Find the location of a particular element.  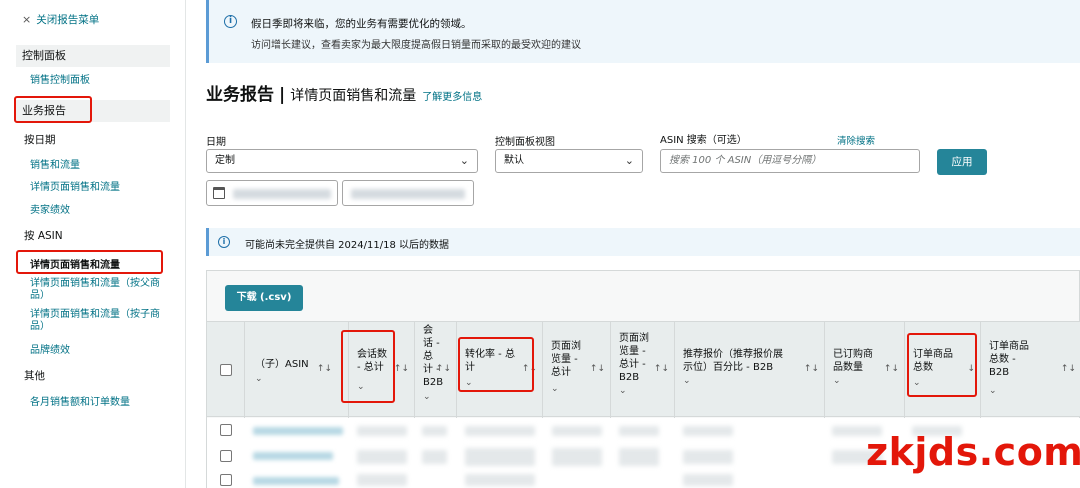

column-label: 页面浏 览量 - 总计 is located at coordinates (566, 359).